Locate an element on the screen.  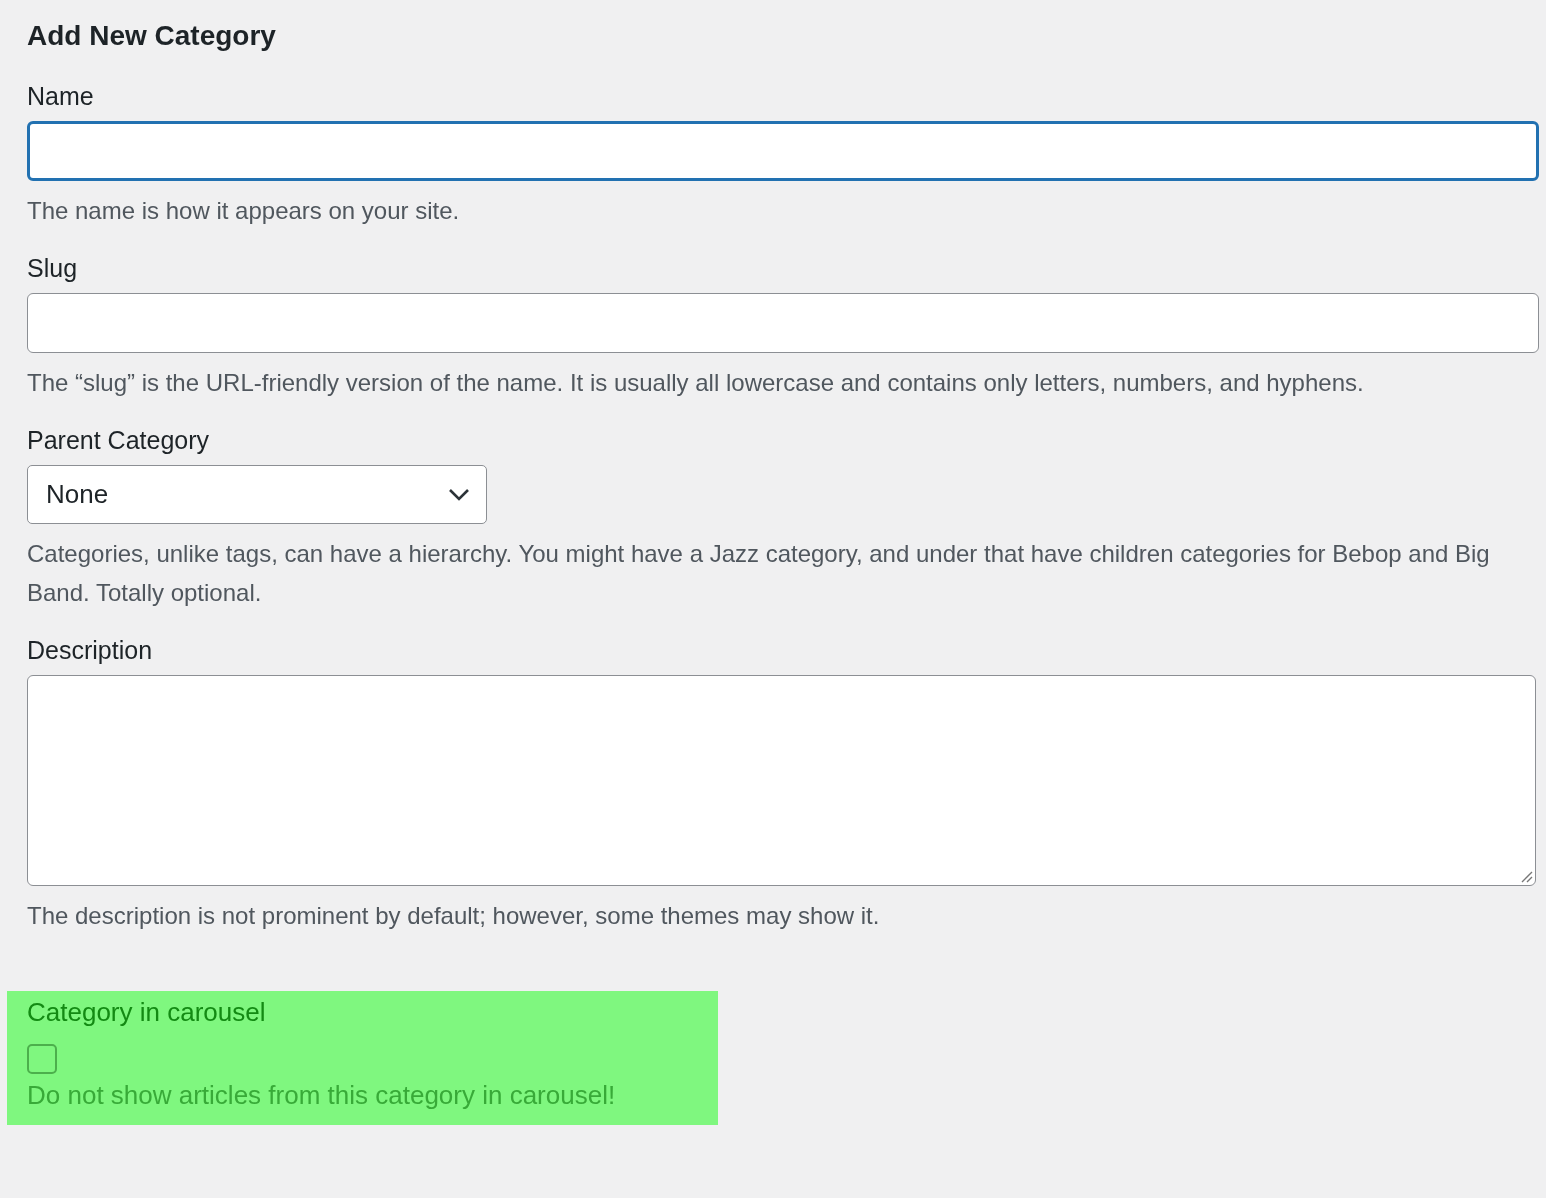
dropdown: None is located at coordinates (257, 494).